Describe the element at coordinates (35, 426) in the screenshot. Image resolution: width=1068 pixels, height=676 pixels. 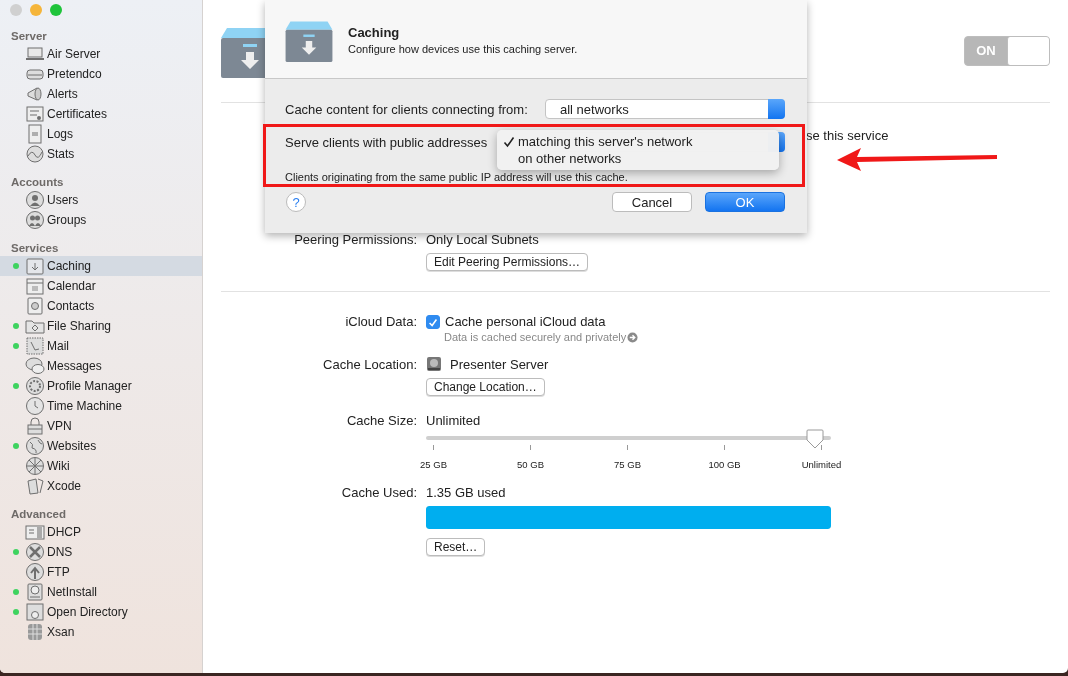
I see `lock-icon` at that location.